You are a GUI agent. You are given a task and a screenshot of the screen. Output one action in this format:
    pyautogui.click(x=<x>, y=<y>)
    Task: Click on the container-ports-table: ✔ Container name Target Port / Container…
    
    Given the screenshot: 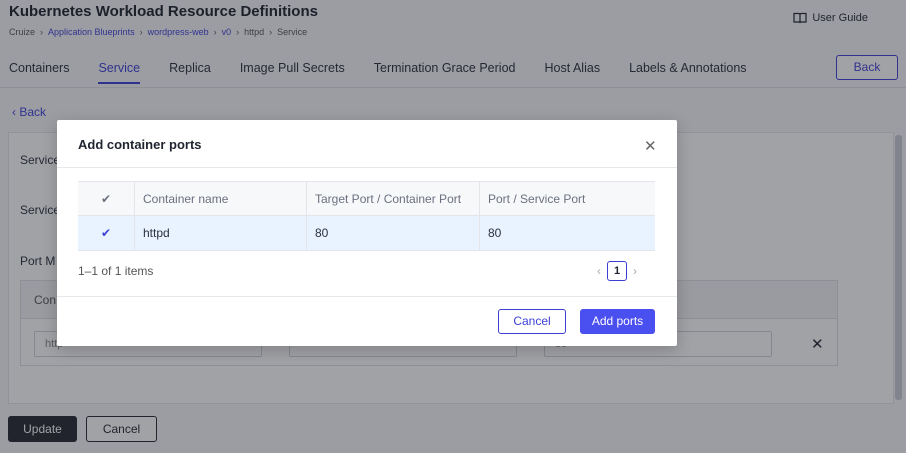 What is the action you would take?
    pyautogui.click(x=366, y=216)
    